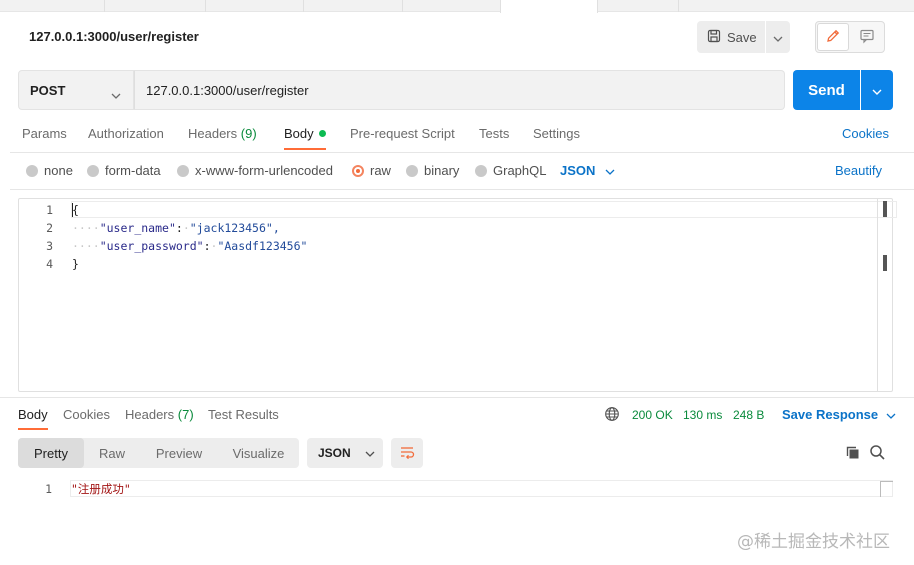  I want to click on response-time: 130 ms, so click(702, 415).